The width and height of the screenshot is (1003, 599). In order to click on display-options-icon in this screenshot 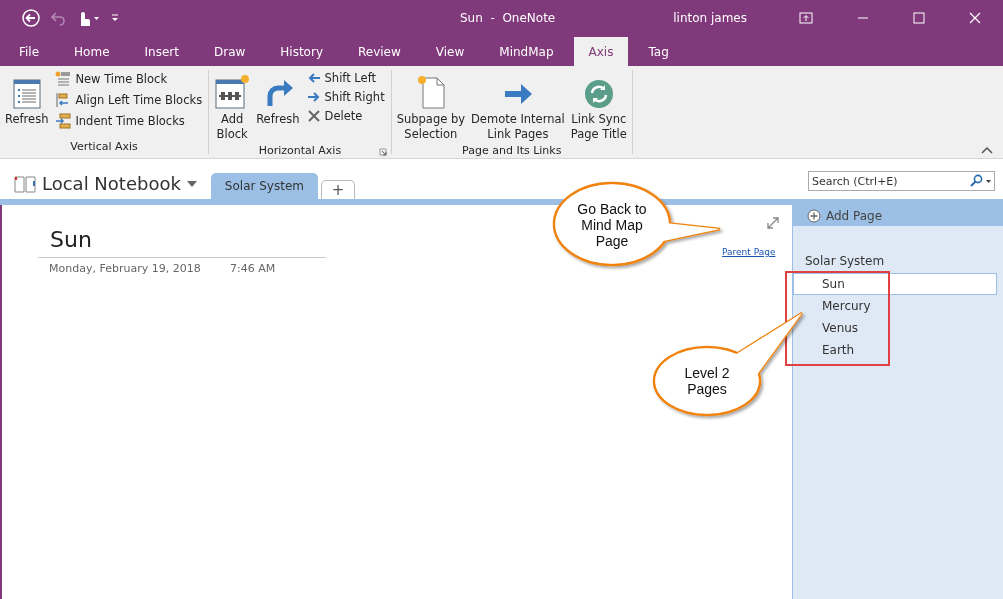, I will do `click(806, 17)`.